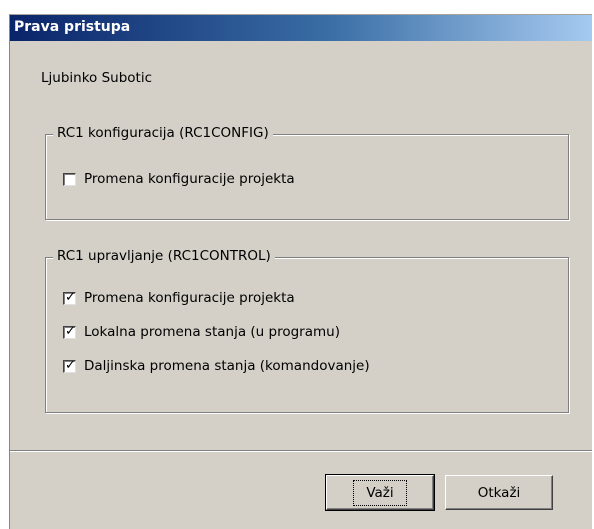 The width and height of the screenshot is (594, 529). I want to click on checkbox-label: Daljinska promena stanja (komandovanje), so click(227, 366).